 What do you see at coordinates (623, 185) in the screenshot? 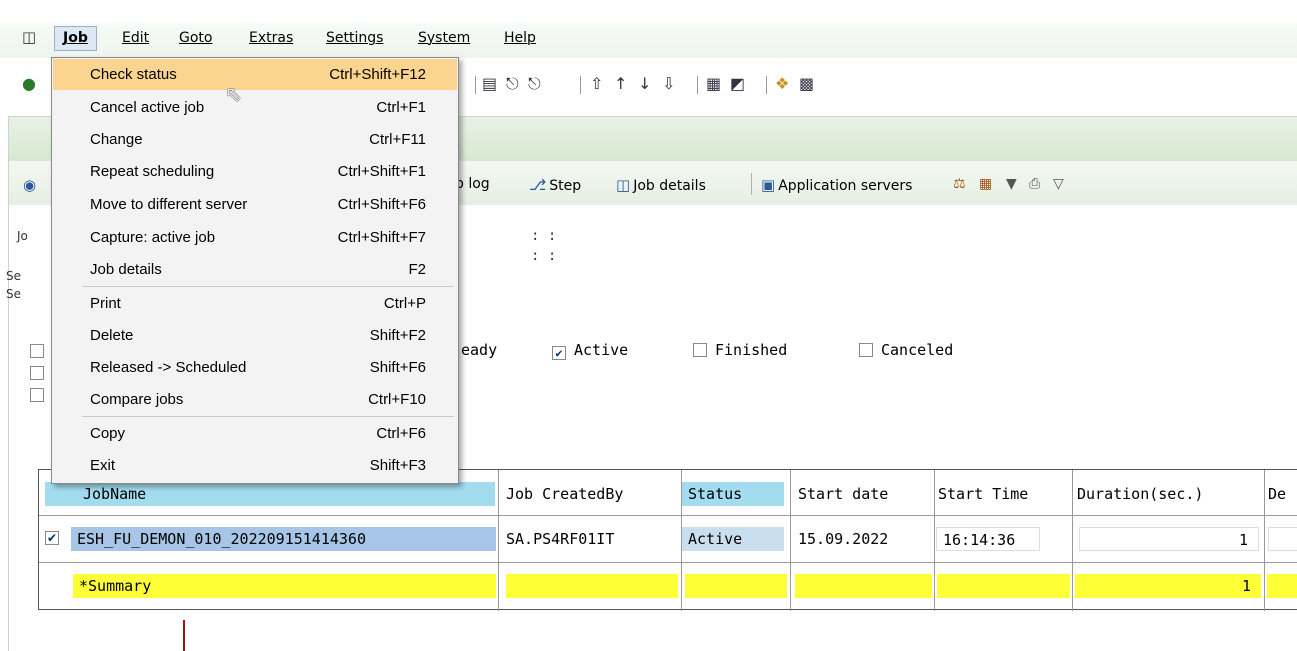
I see `job-details-icon: ◫` at bounding box center [623, 185].